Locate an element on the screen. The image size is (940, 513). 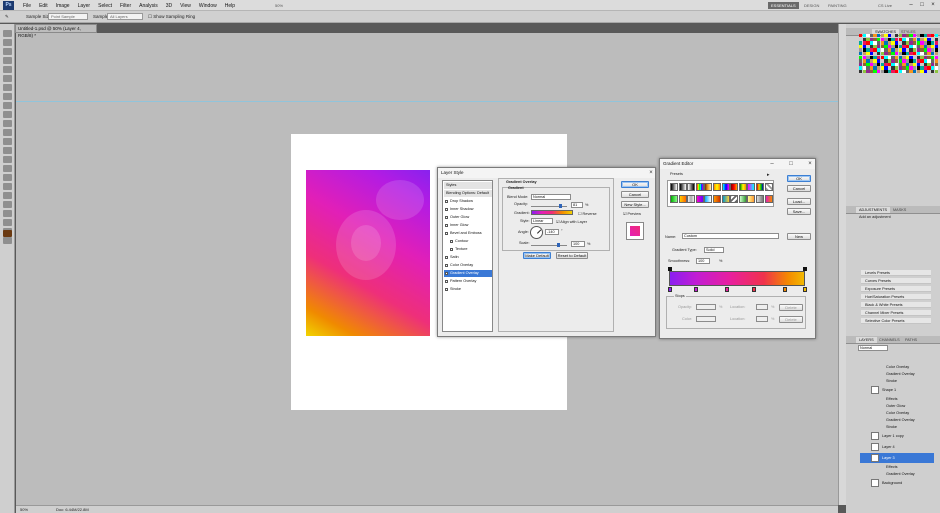
adjustment-preset-item: Levels Presets is located at coordinates (896, 273).